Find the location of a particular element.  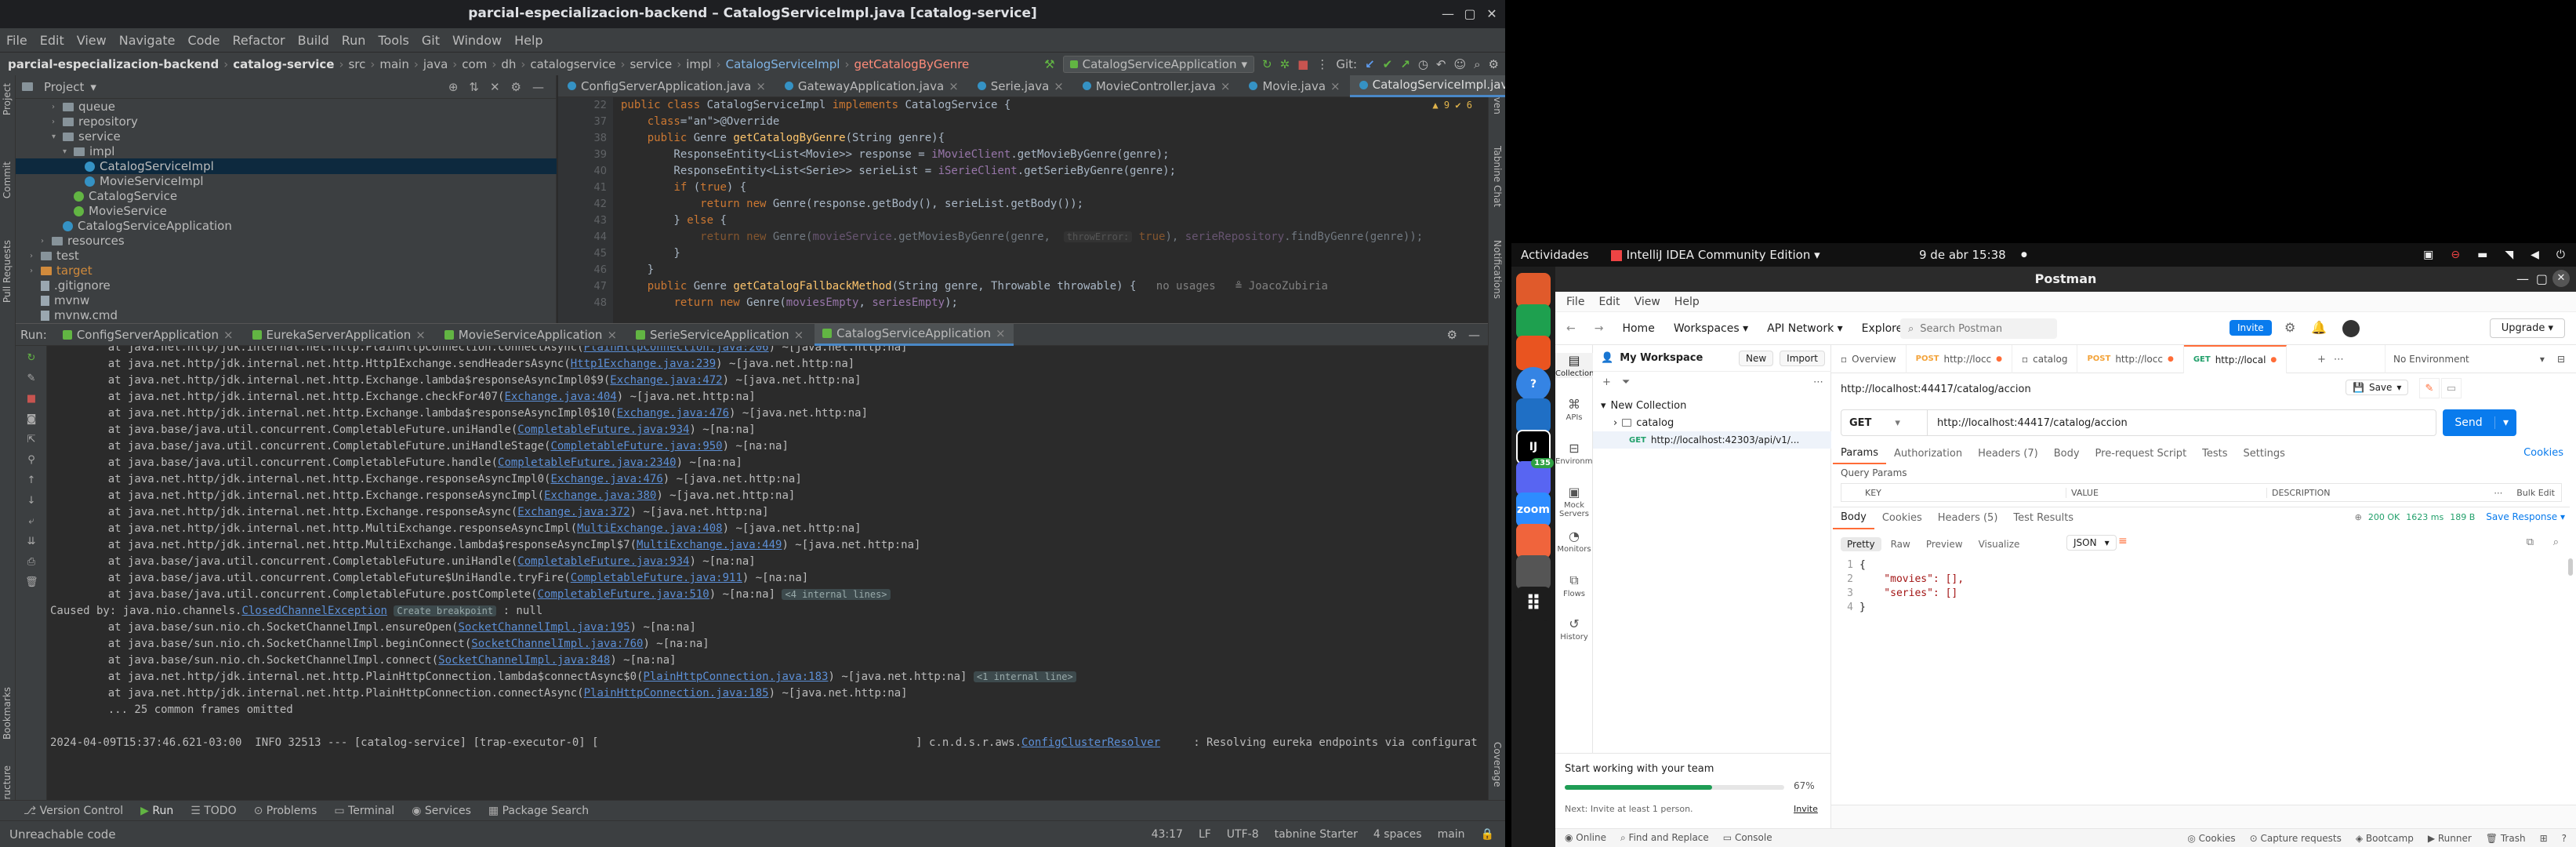

env-icon: ⊟ is located at coordinates (2561, 359).